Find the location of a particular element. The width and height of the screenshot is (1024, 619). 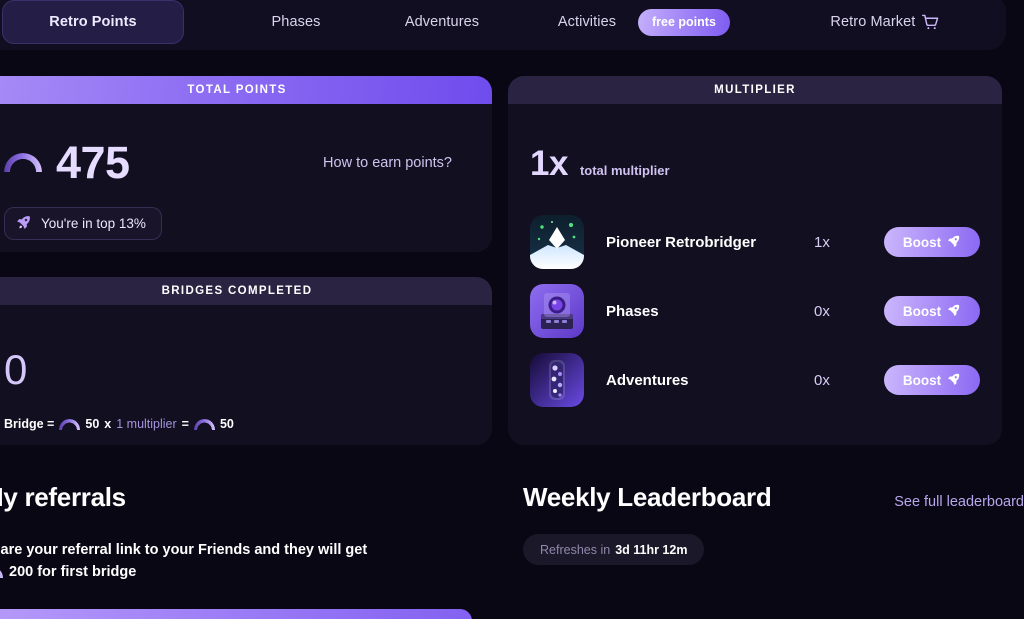

boost-row-name: Adventures is located at coordinates (647, 380).